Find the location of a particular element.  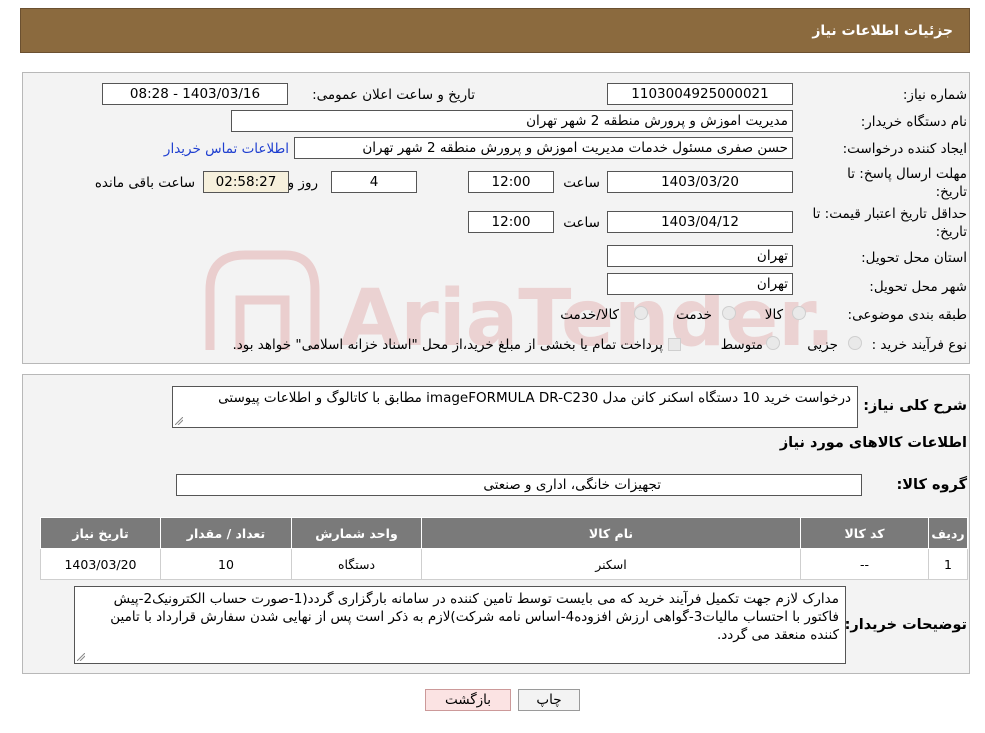

validity-time-label: ساعت is located at coordinates (581, 223).